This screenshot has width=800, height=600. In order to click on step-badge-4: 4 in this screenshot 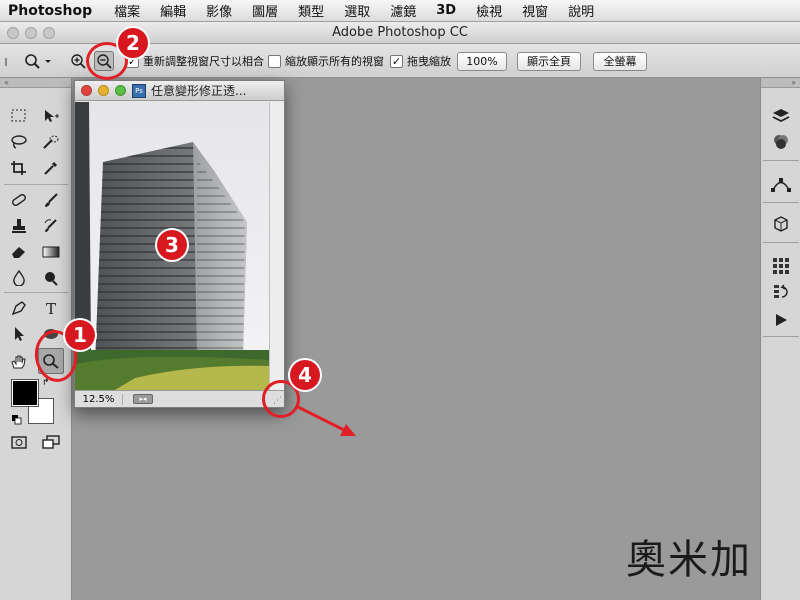, I will do `click(305, 375)`.